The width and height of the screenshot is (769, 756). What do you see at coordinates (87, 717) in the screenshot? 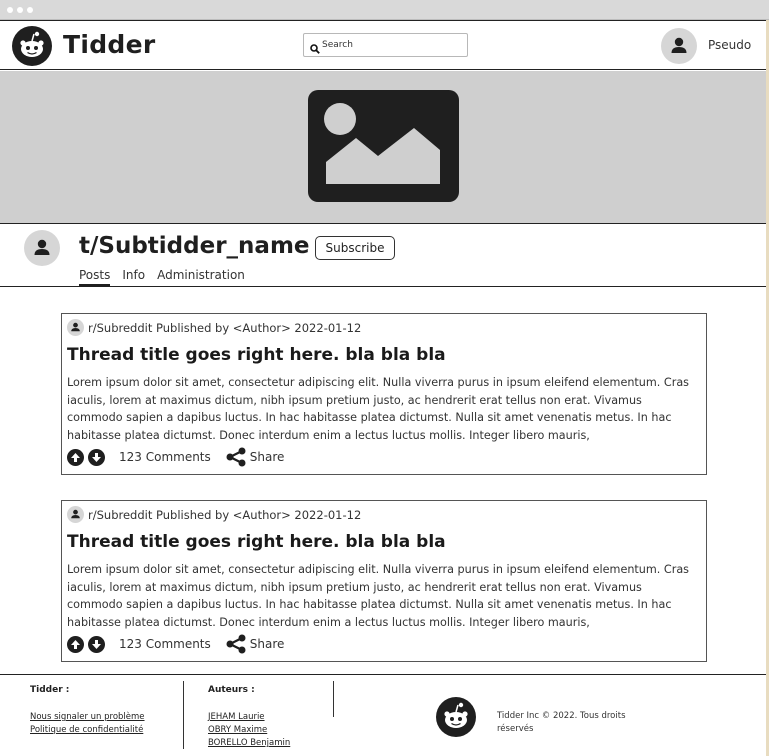
I see `report-problem-link: Nous signaler un problème` at bounding box center [87, 717].